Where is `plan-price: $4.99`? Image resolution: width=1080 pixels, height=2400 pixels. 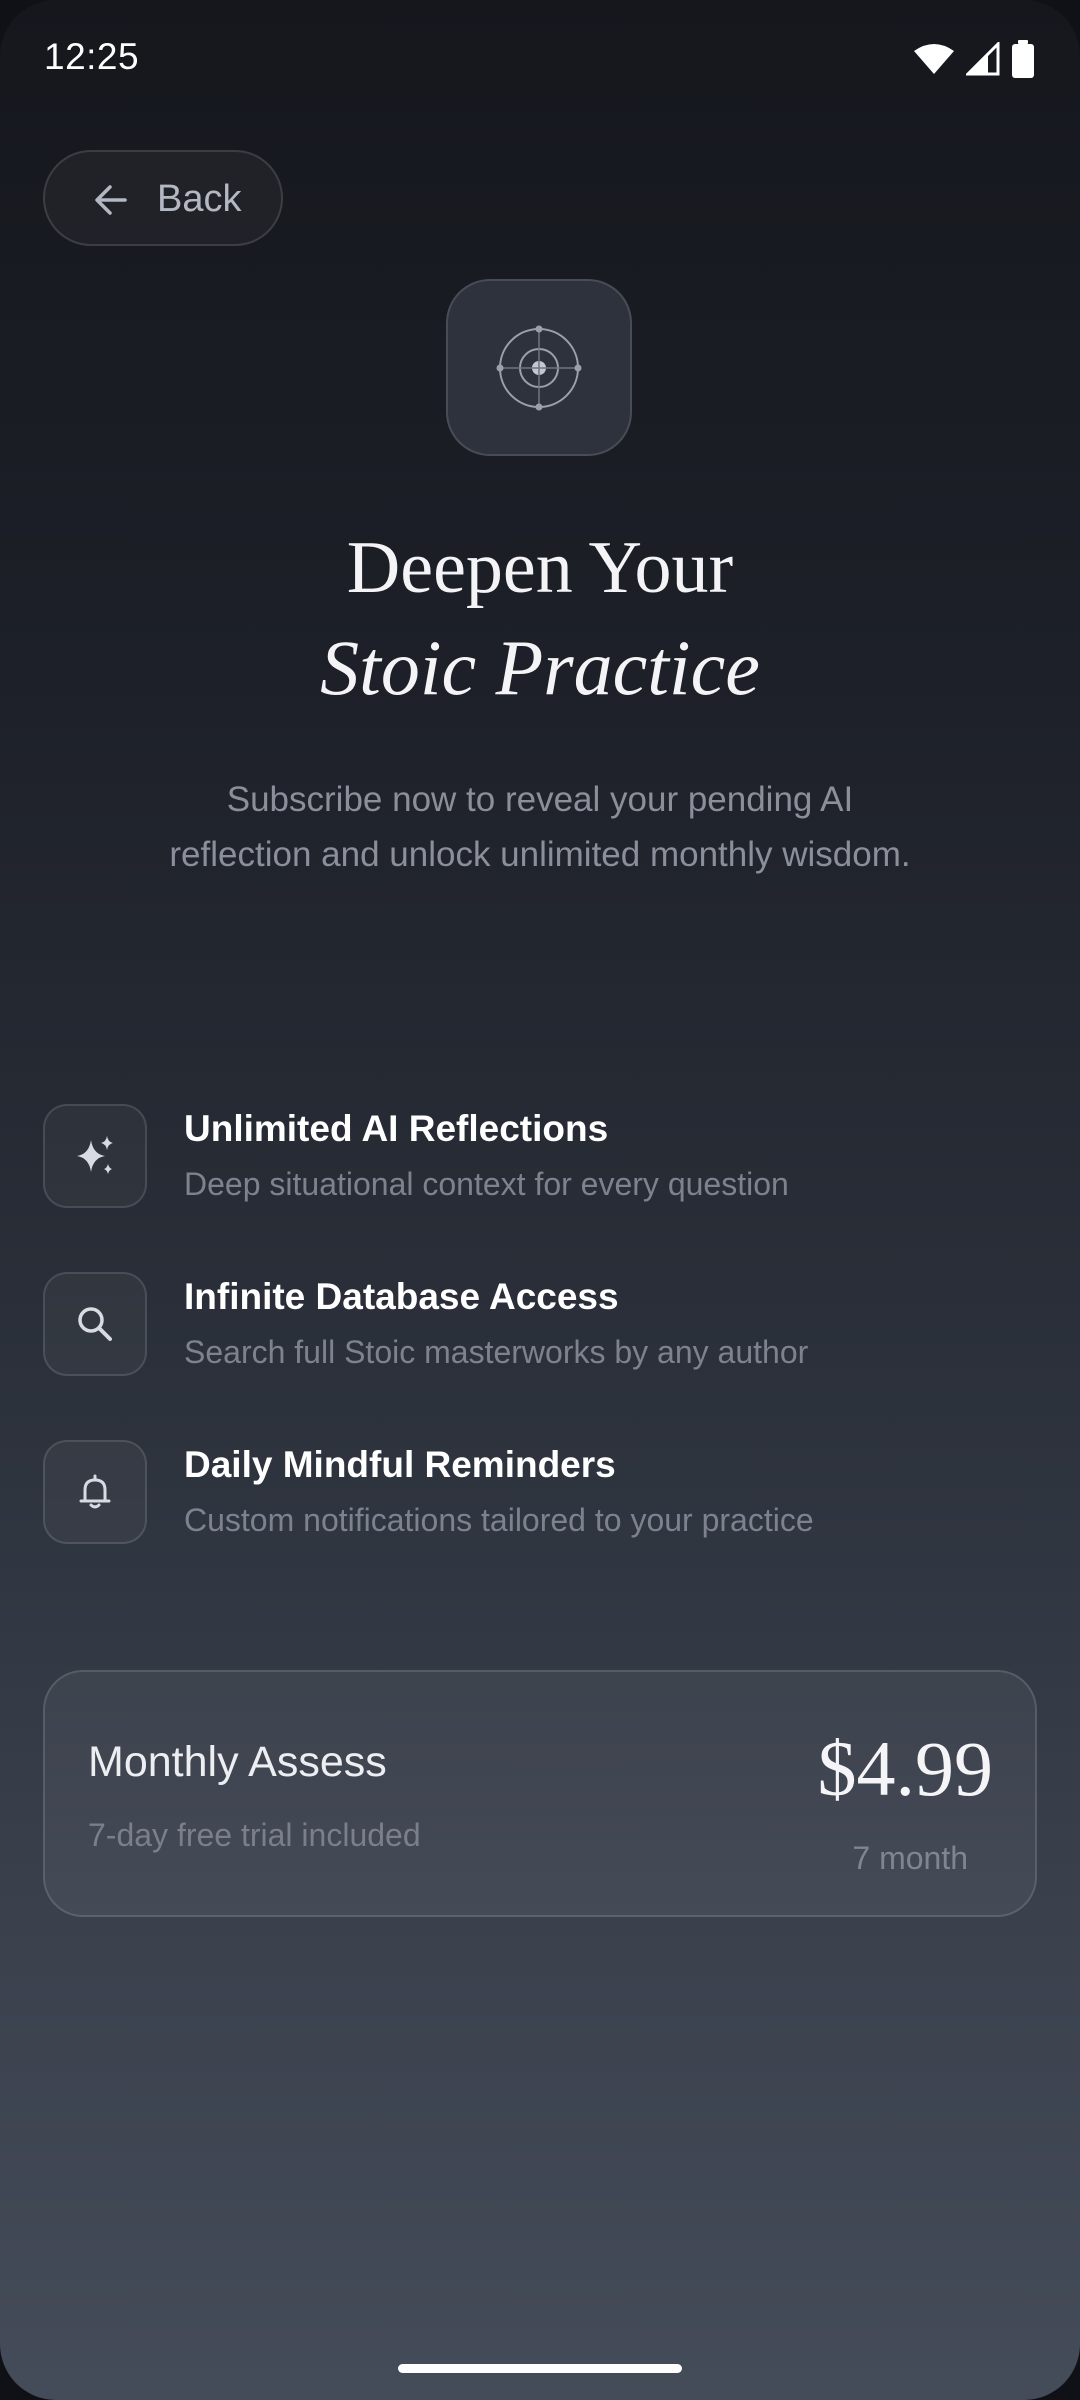 plan-price: $4.99 is located at coordinates (905, 1768).